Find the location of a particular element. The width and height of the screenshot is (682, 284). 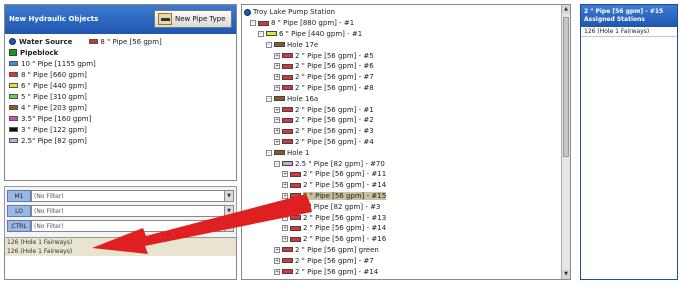

scroll-up-icon: ▲ is located at coordinates (566, 9).